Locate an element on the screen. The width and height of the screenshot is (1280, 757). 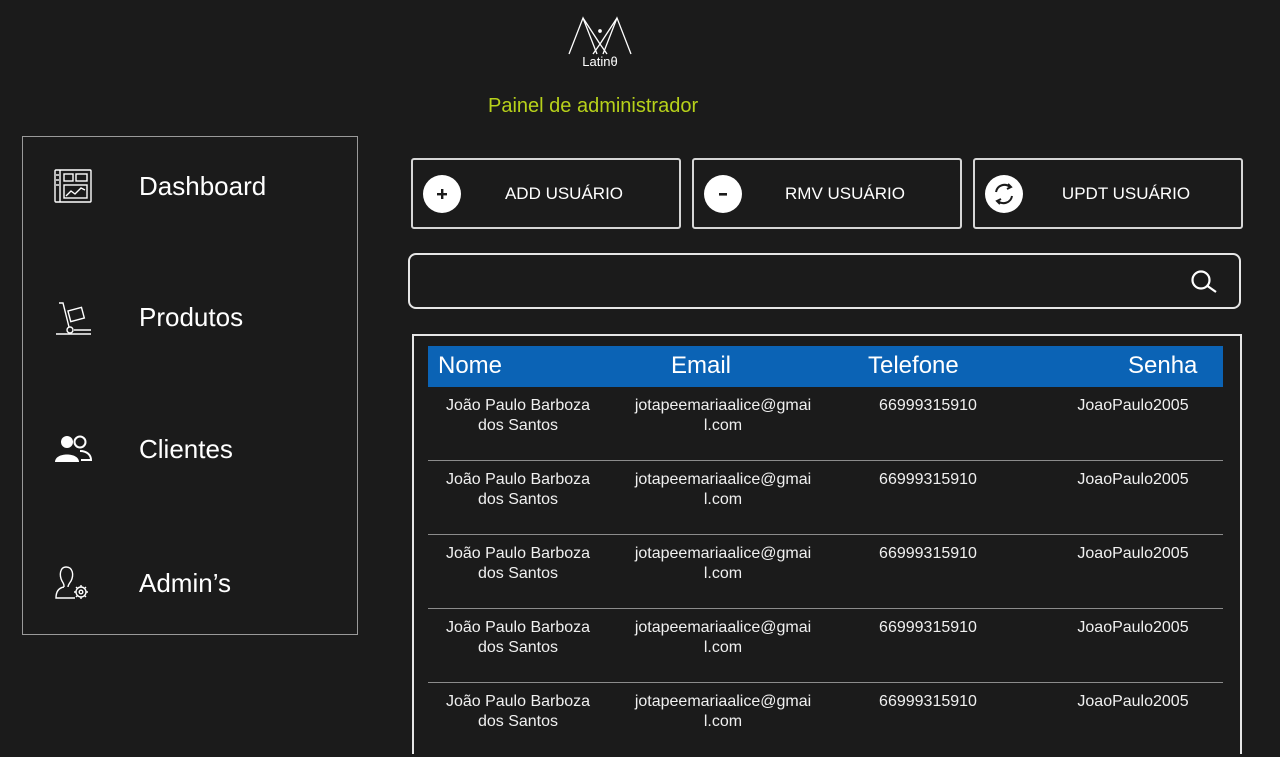
users-icon is located at coordinates (73, 449).